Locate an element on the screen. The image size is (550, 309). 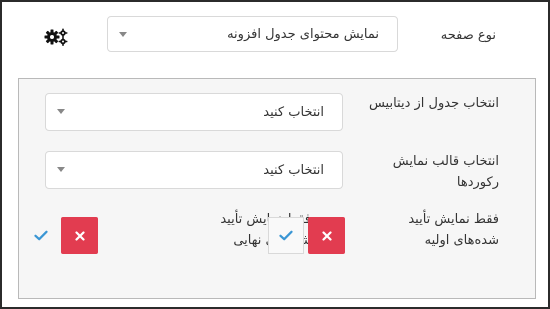
initial-approved-reject-button is located at coordinates (326, 235).